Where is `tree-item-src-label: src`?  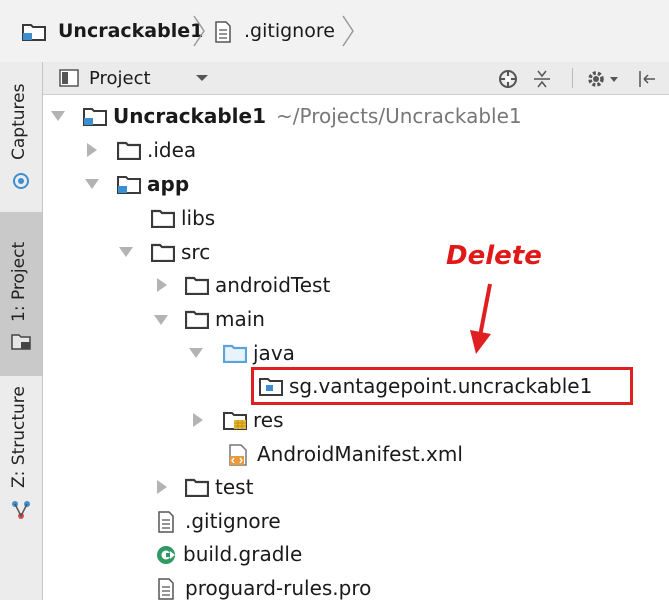
tree-item-src-label: src is located at coordinates (196, 252).